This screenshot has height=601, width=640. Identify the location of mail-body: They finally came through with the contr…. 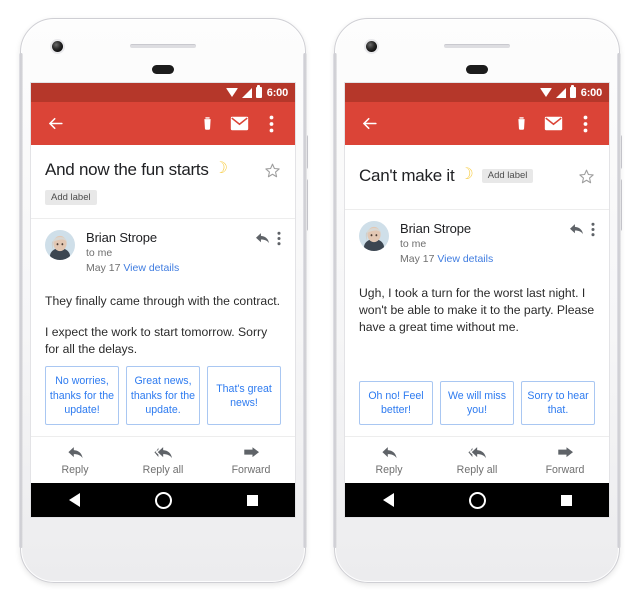
(163, 321).